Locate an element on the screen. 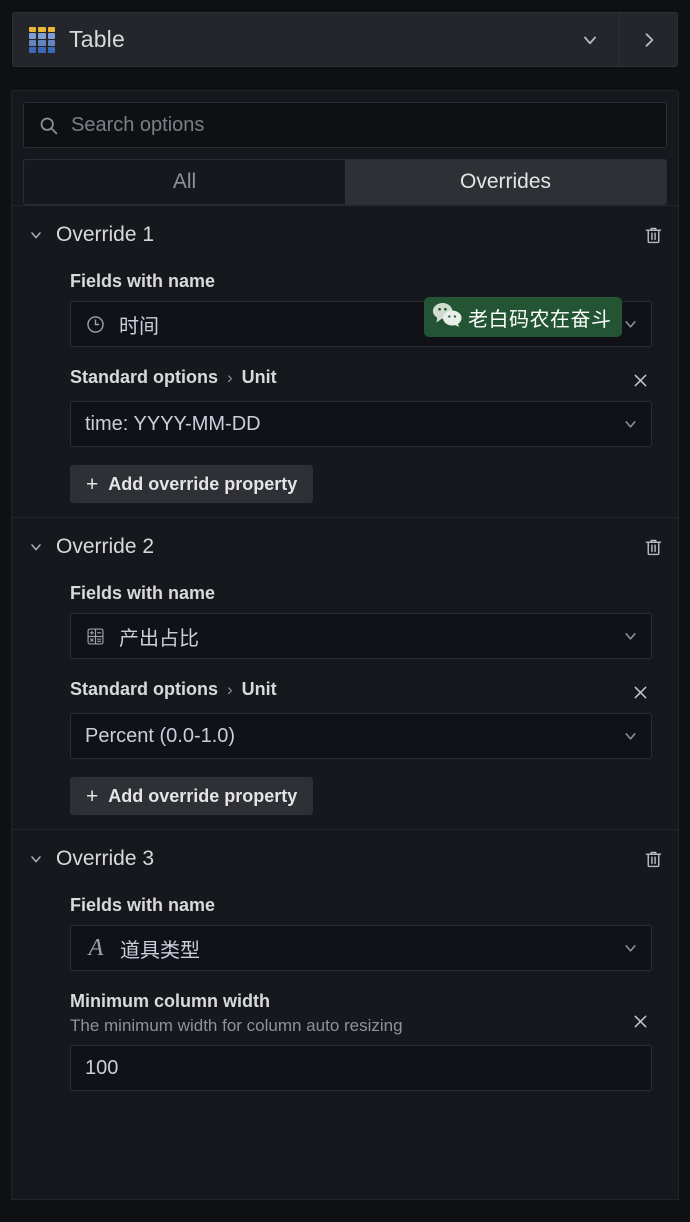  breadcrumb-parent: Minimum column width is located at coordinates (170, 1001).